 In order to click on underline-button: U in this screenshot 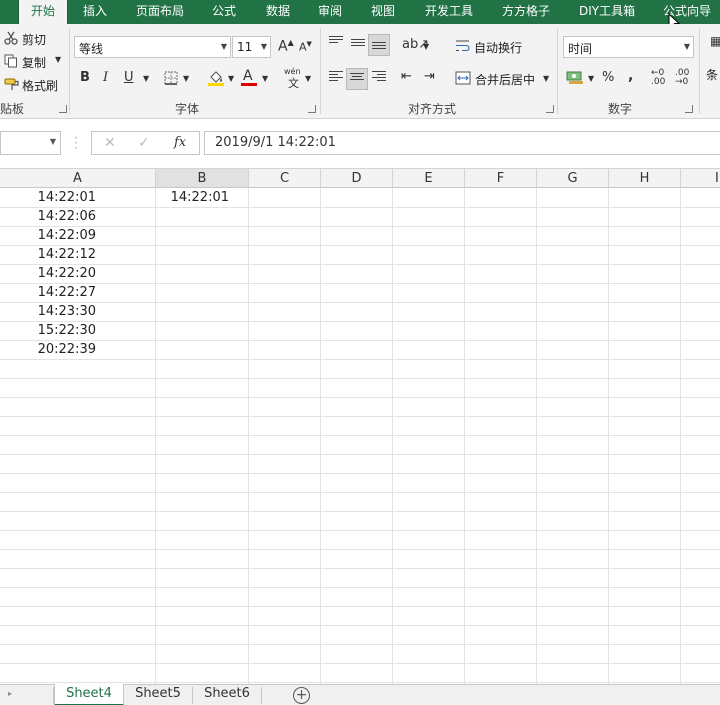, I will do `click(129, 77)`.